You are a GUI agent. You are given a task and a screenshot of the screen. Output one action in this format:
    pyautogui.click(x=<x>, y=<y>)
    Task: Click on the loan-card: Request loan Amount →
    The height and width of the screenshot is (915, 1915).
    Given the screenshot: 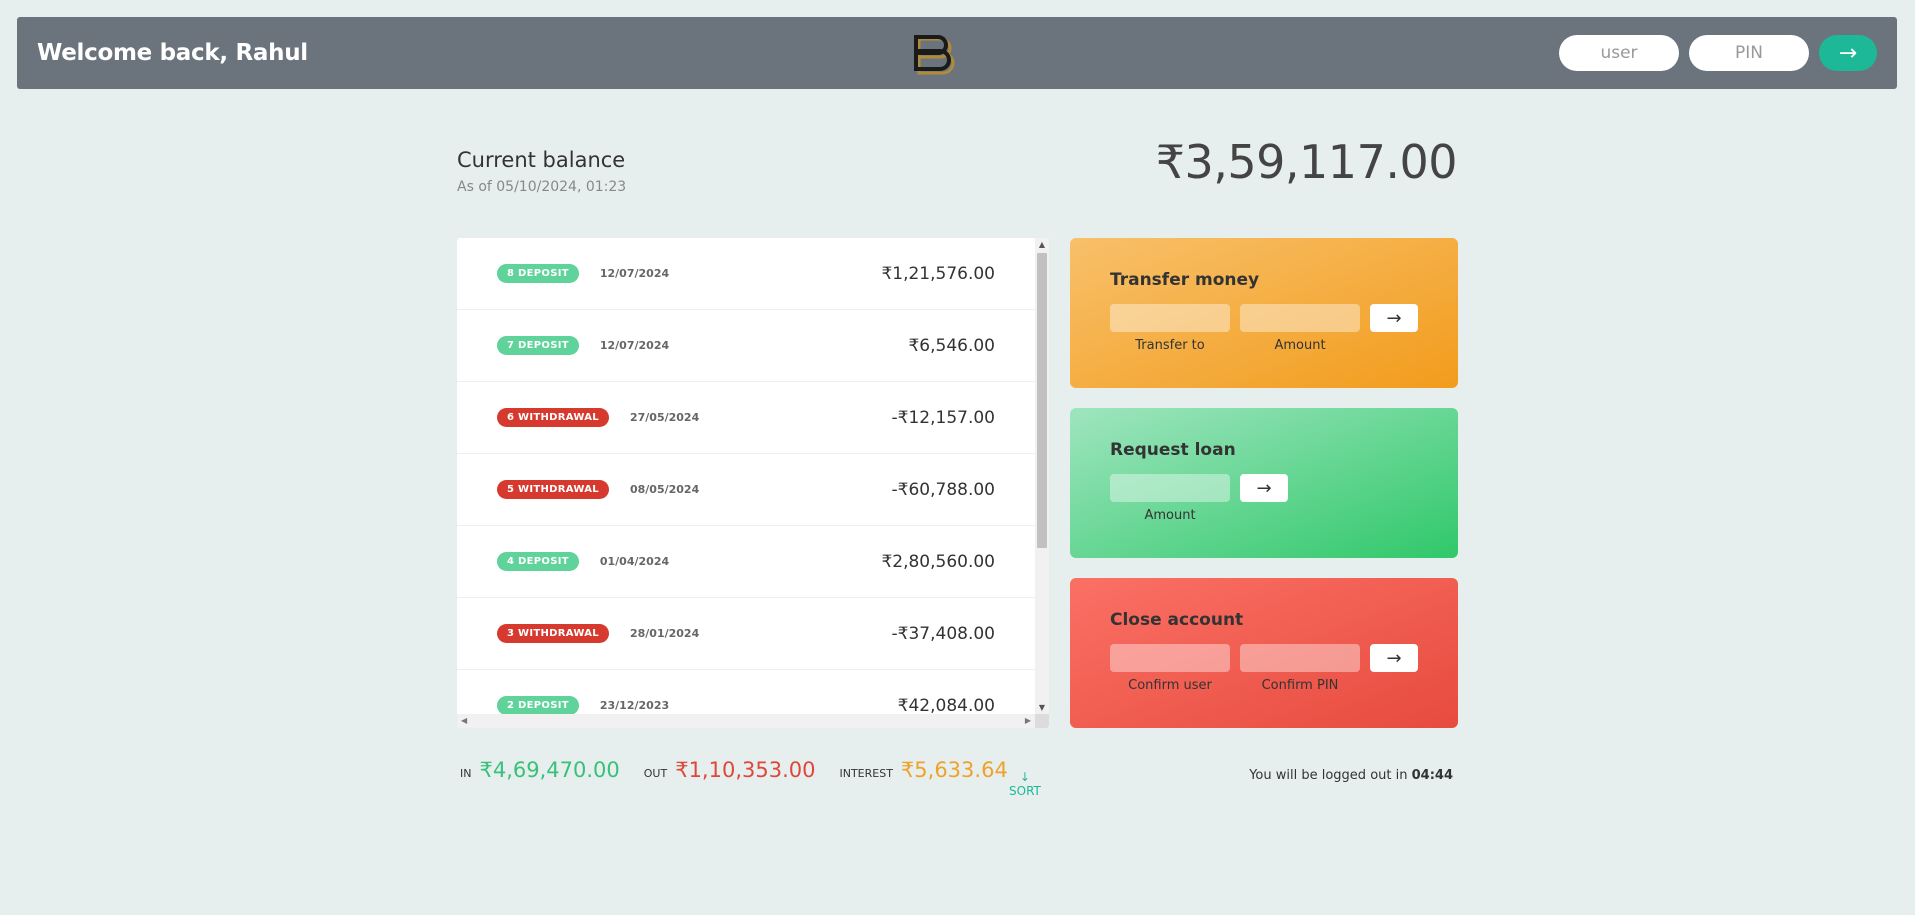 What is the action you would take?
    pyautogui.click(x=1264, y=483)
    